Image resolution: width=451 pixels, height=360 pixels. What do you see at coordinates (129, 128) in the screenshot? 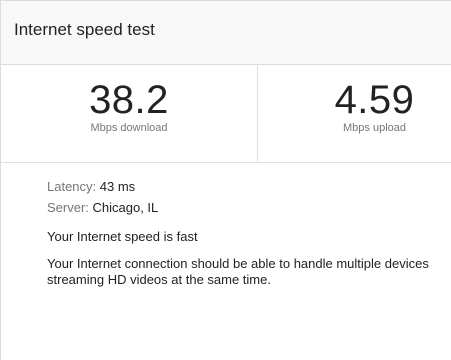
I see `download-speed-label: Mbps download` at bounding box center [129, 128].